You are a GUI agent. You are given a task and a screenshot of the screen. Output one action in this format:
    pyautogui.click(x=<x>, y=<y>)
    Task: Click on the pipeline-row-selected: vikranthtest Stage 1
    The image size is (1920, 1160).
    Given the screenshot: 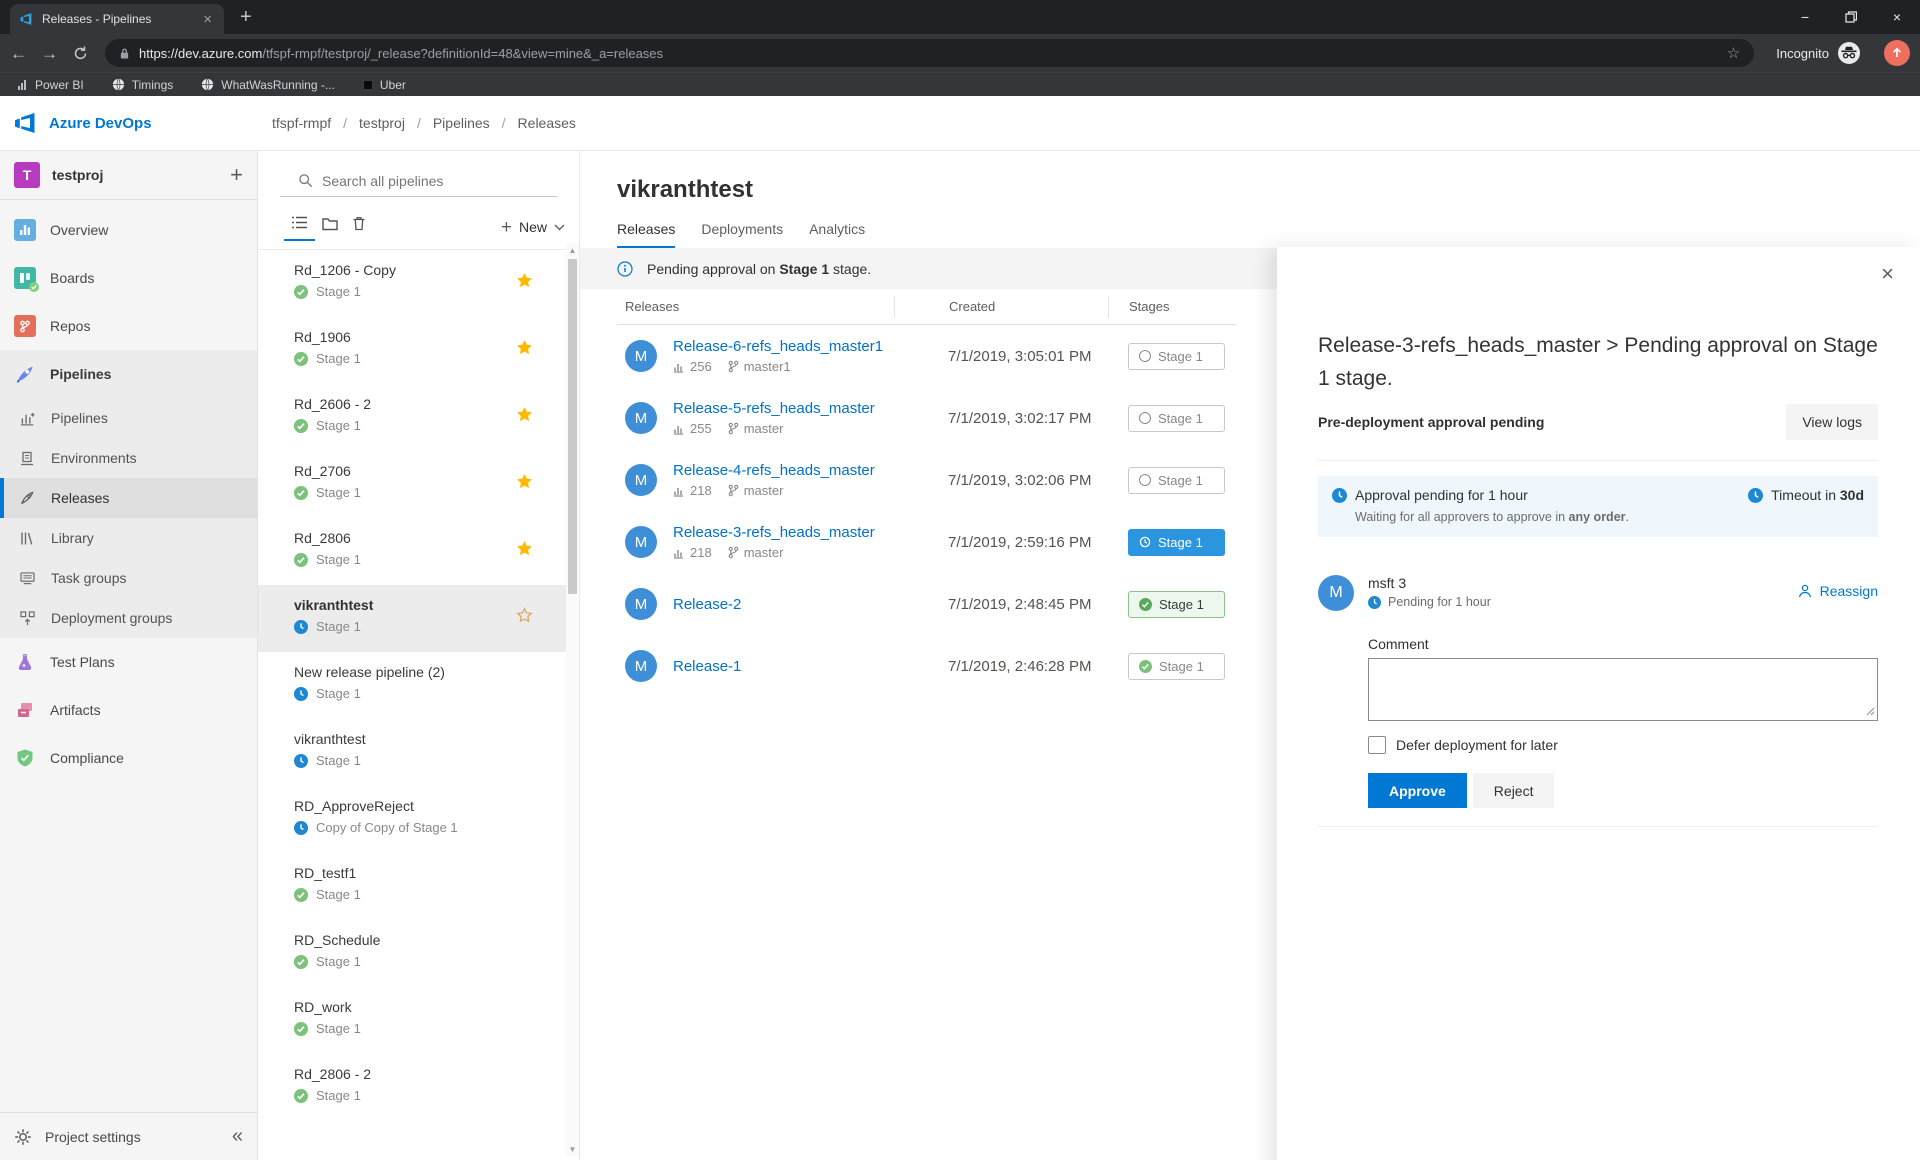 What is the action you would take?
    pyautogui.click(x=418, y=618)
    